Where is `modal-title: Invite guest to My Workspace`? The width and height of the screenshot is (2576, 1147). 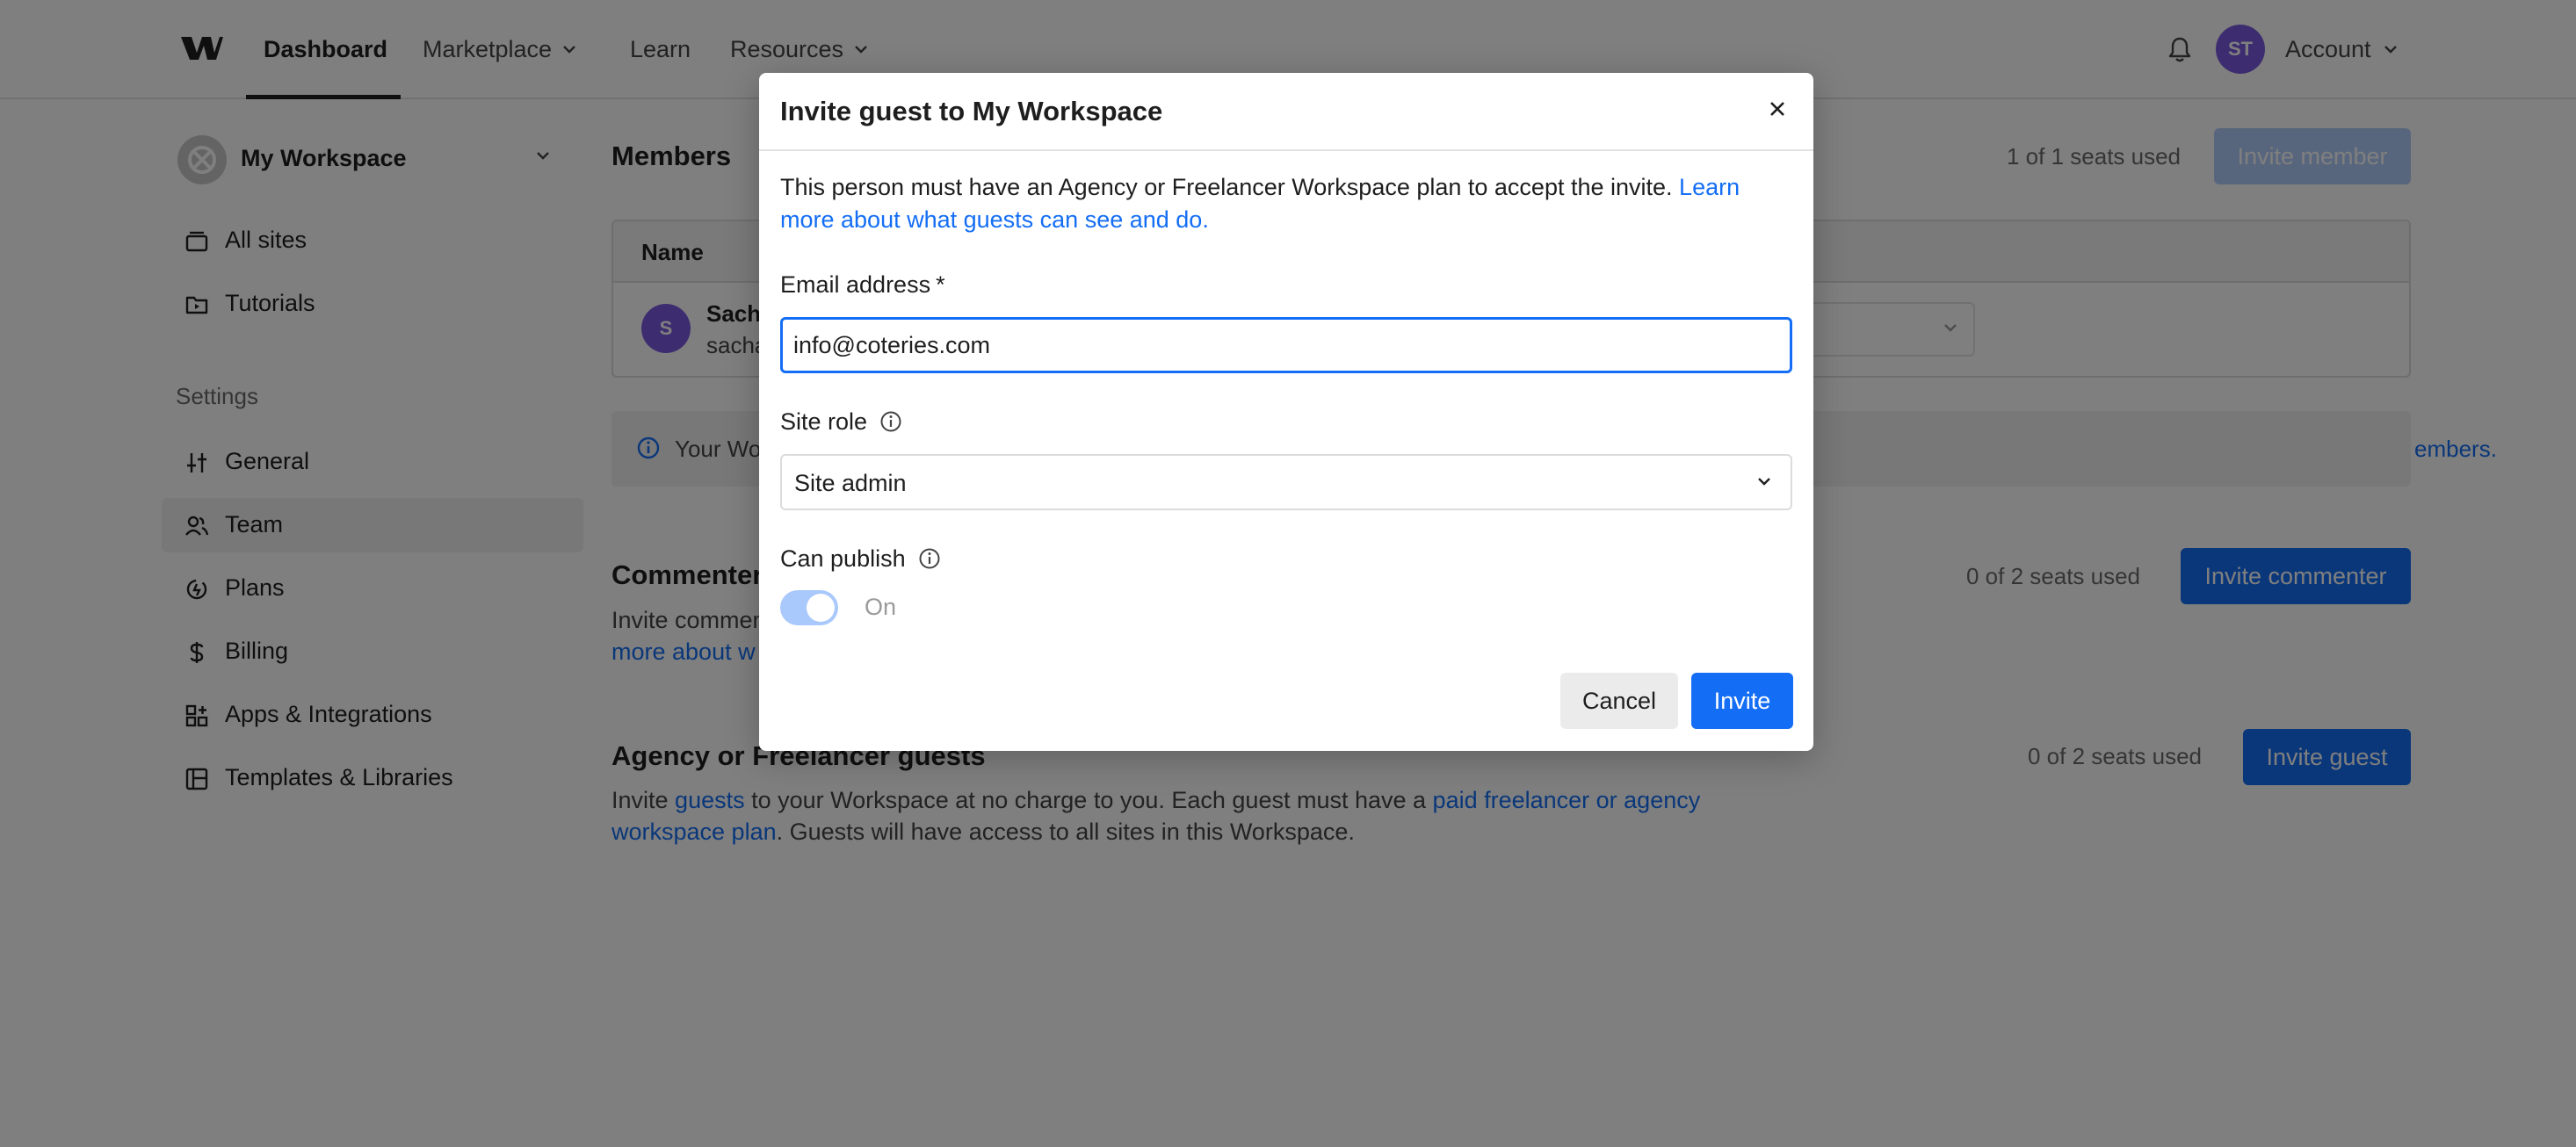
modal-title: Invite guest to My Workspace is located at coordinates (971, 111).